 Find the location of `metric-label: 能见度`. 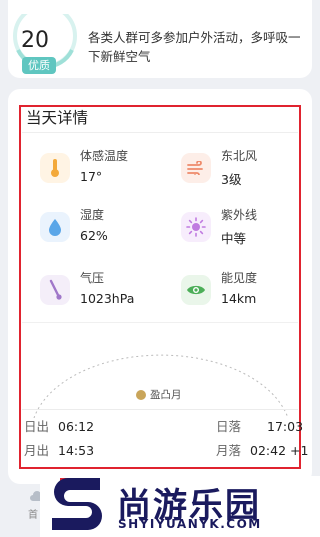

metric-label: 能见度 is located at coordinates (239, 278).